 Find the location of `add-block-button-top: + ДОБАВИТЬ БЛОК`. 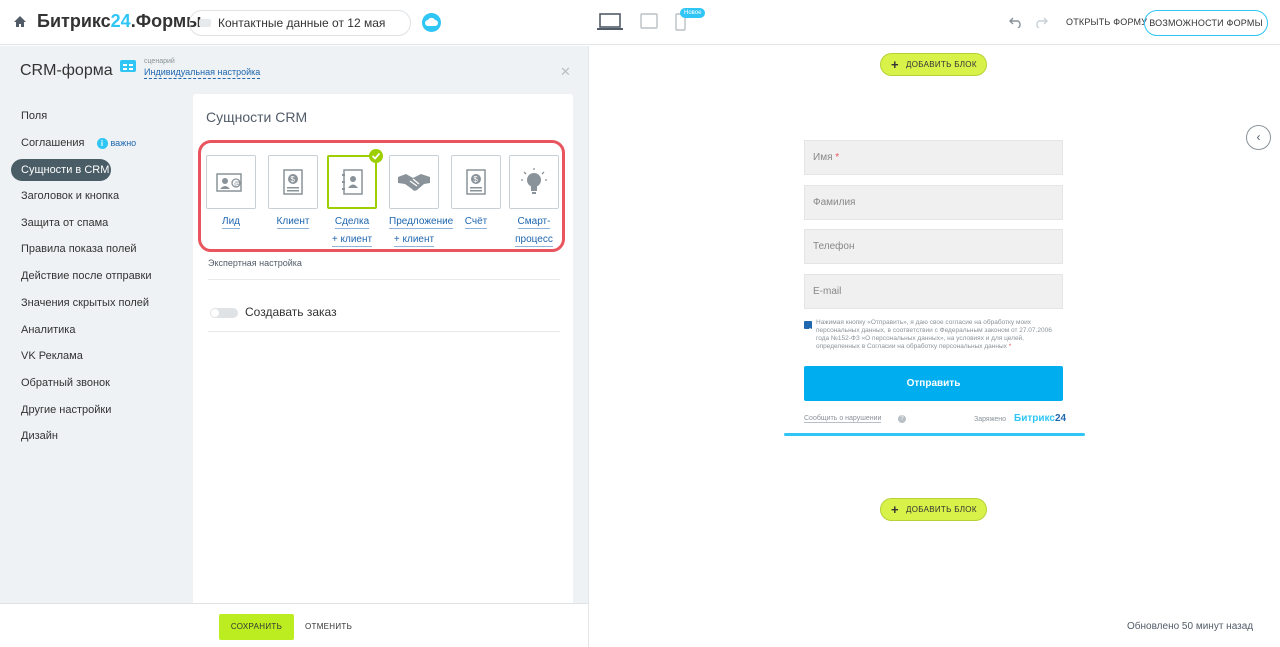

add-block-button-top: + ДОБАВИТЬ БЛОК is located at coordinates (933, 64).